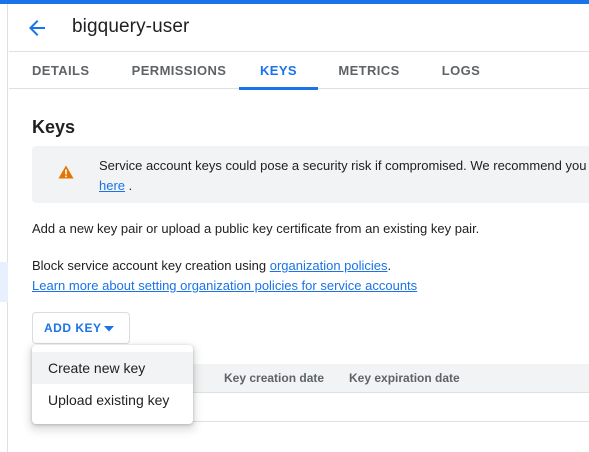  I want to click on tab-keys: KEYS, so click(278, 71).